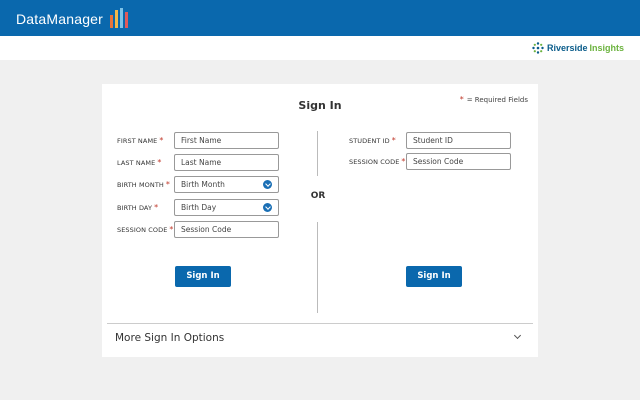 The image size is (640, 400). I want to click on or-separator: OR, so click(318, 196).